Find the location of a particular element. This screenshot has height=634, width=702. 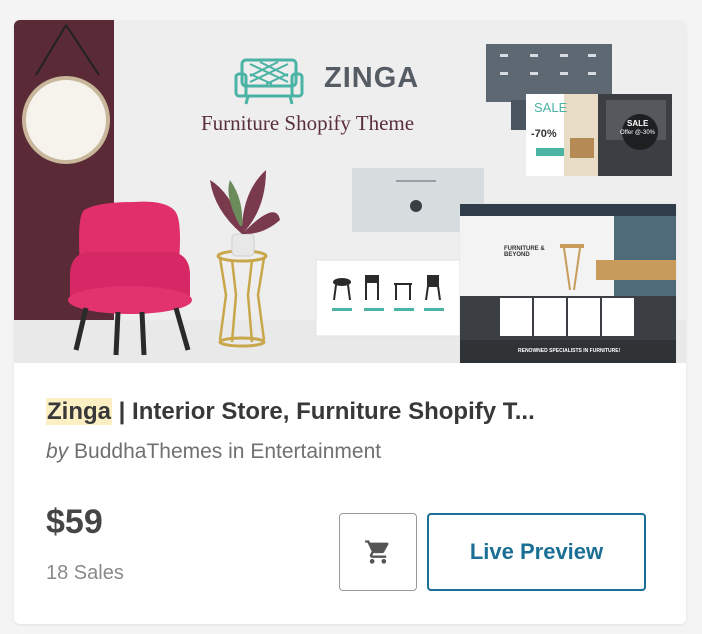

in-label: in is located at coordinates (236, 451).